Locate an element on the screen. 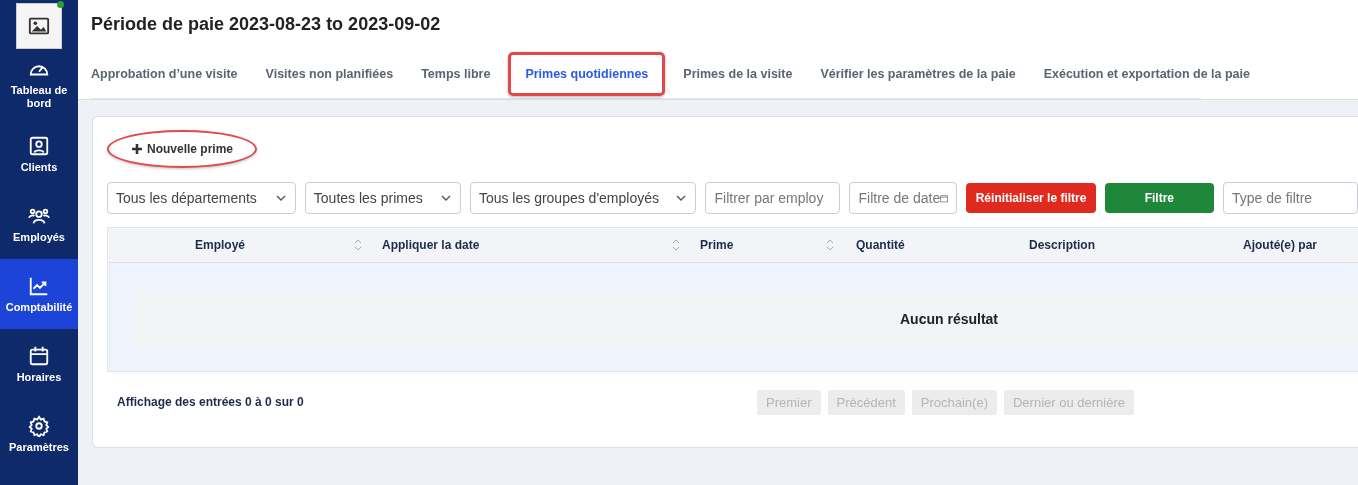 The image size is (1358, 485). sidebar-label: Employés is located at coordinates (39, 237).